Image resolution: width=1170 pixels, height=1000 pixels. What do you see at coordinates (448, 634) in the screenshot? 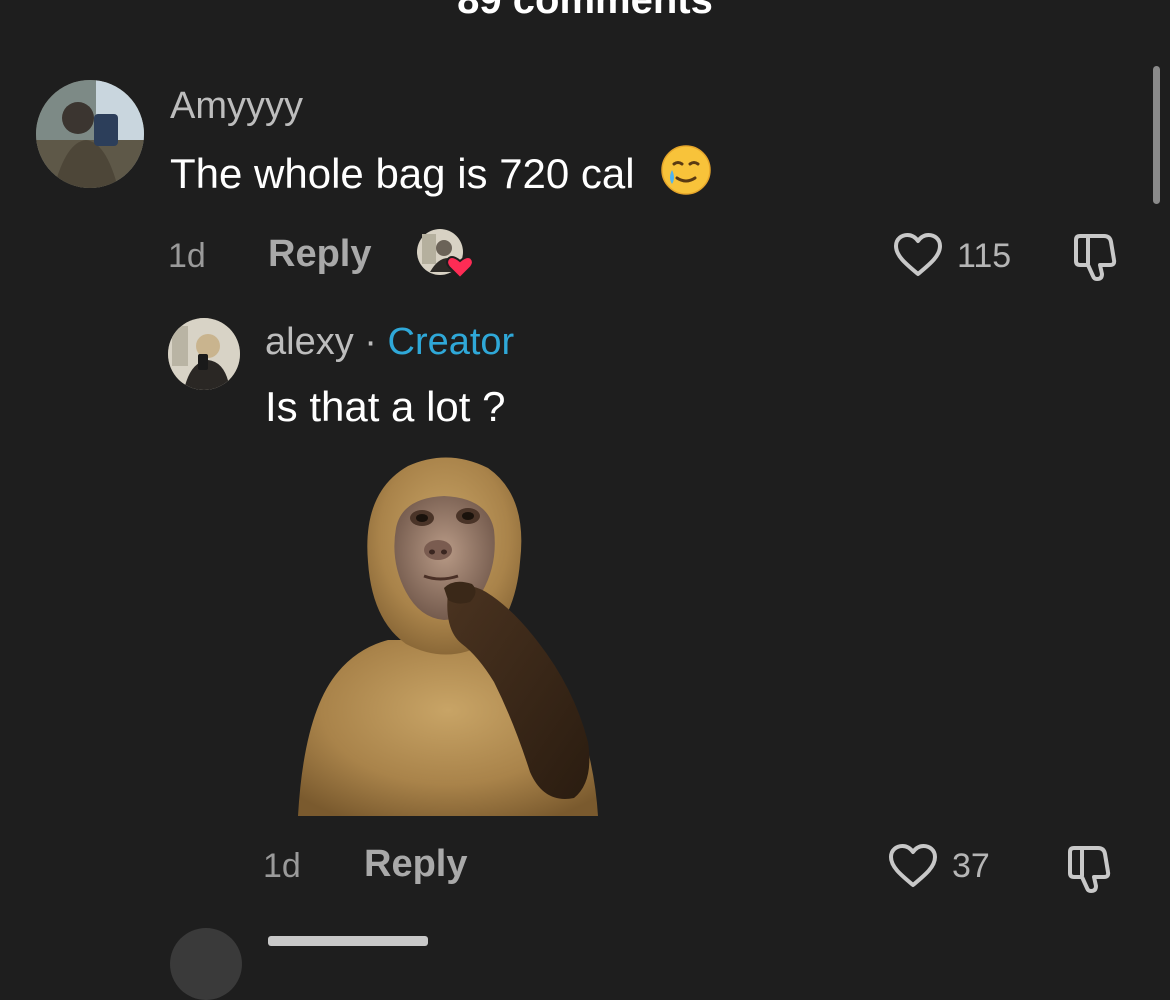
I see `thinking-monkey-sticker` at bounding box center [448, 634].